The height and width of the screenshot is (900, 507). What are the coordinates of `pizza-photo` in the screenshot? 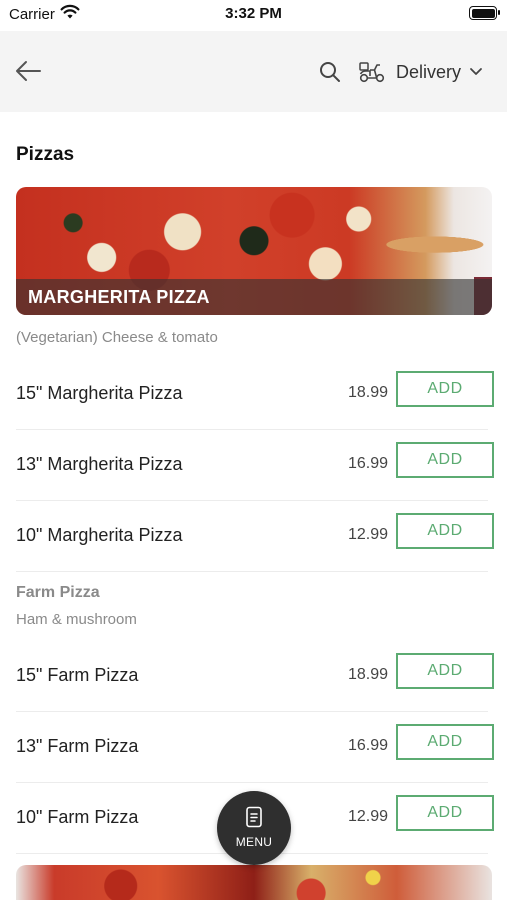 It's located at (254, 882).